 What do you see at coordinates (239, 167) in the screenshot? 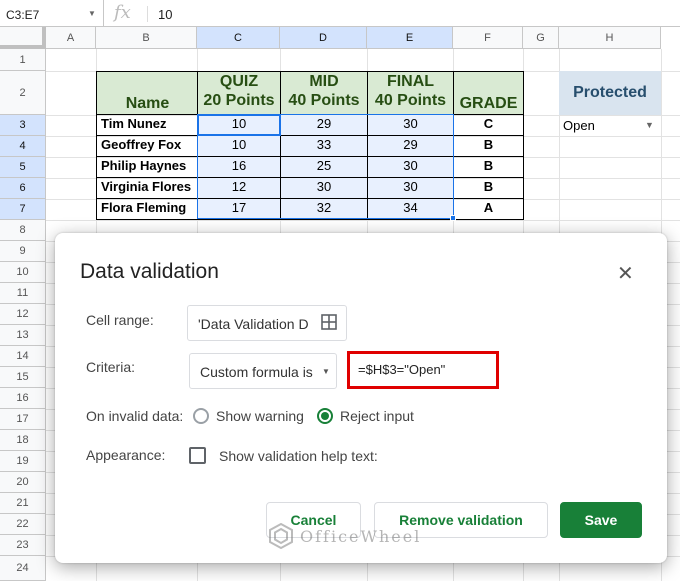
I see `cell-quiz: 16` at bounding box center [239, 167].